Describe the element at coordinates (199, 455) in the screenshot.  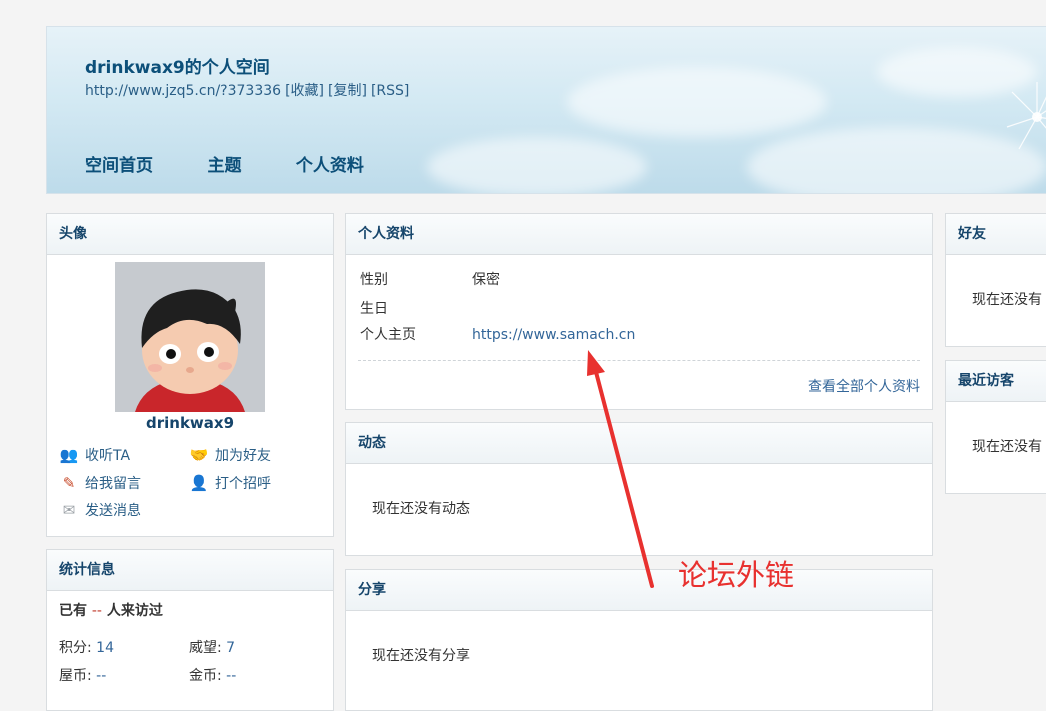
I see `handshake-icon: 🤝` at that location.